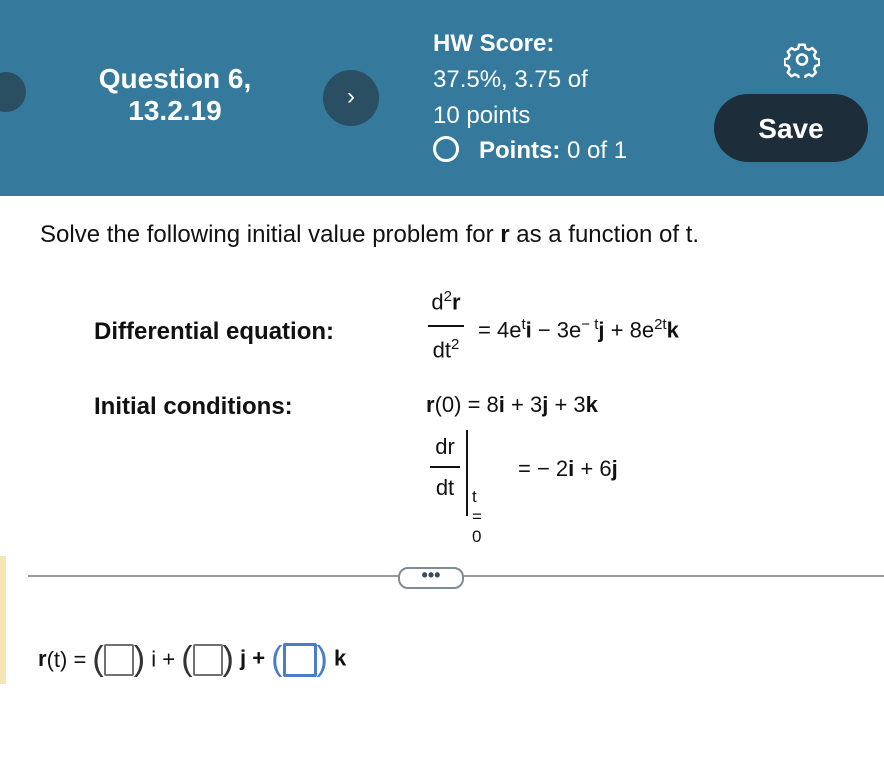  What do you see at coordinates (467, 473) in the screenshot?
I see `evaluation-bar` at bounding box center [467, 473].